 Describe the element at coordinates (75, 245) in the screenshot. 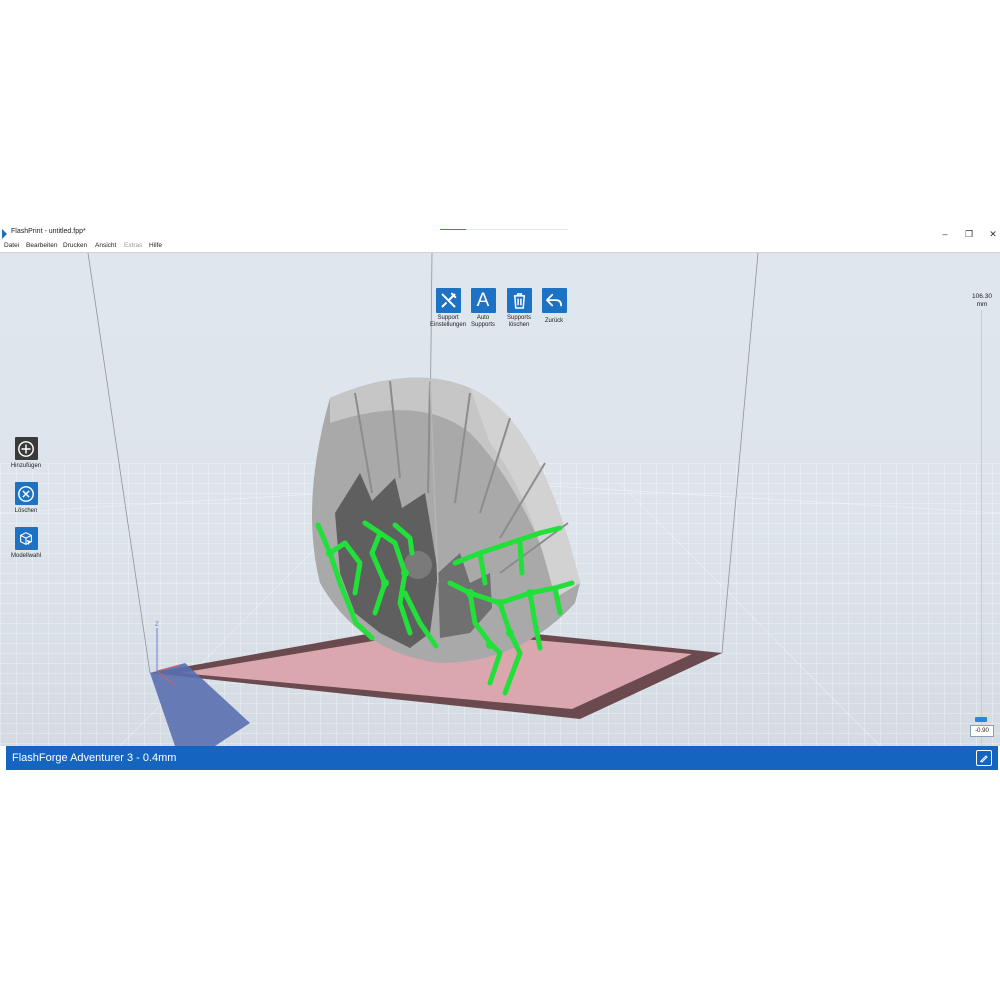

I see `menu-print: Drucken` at that location.